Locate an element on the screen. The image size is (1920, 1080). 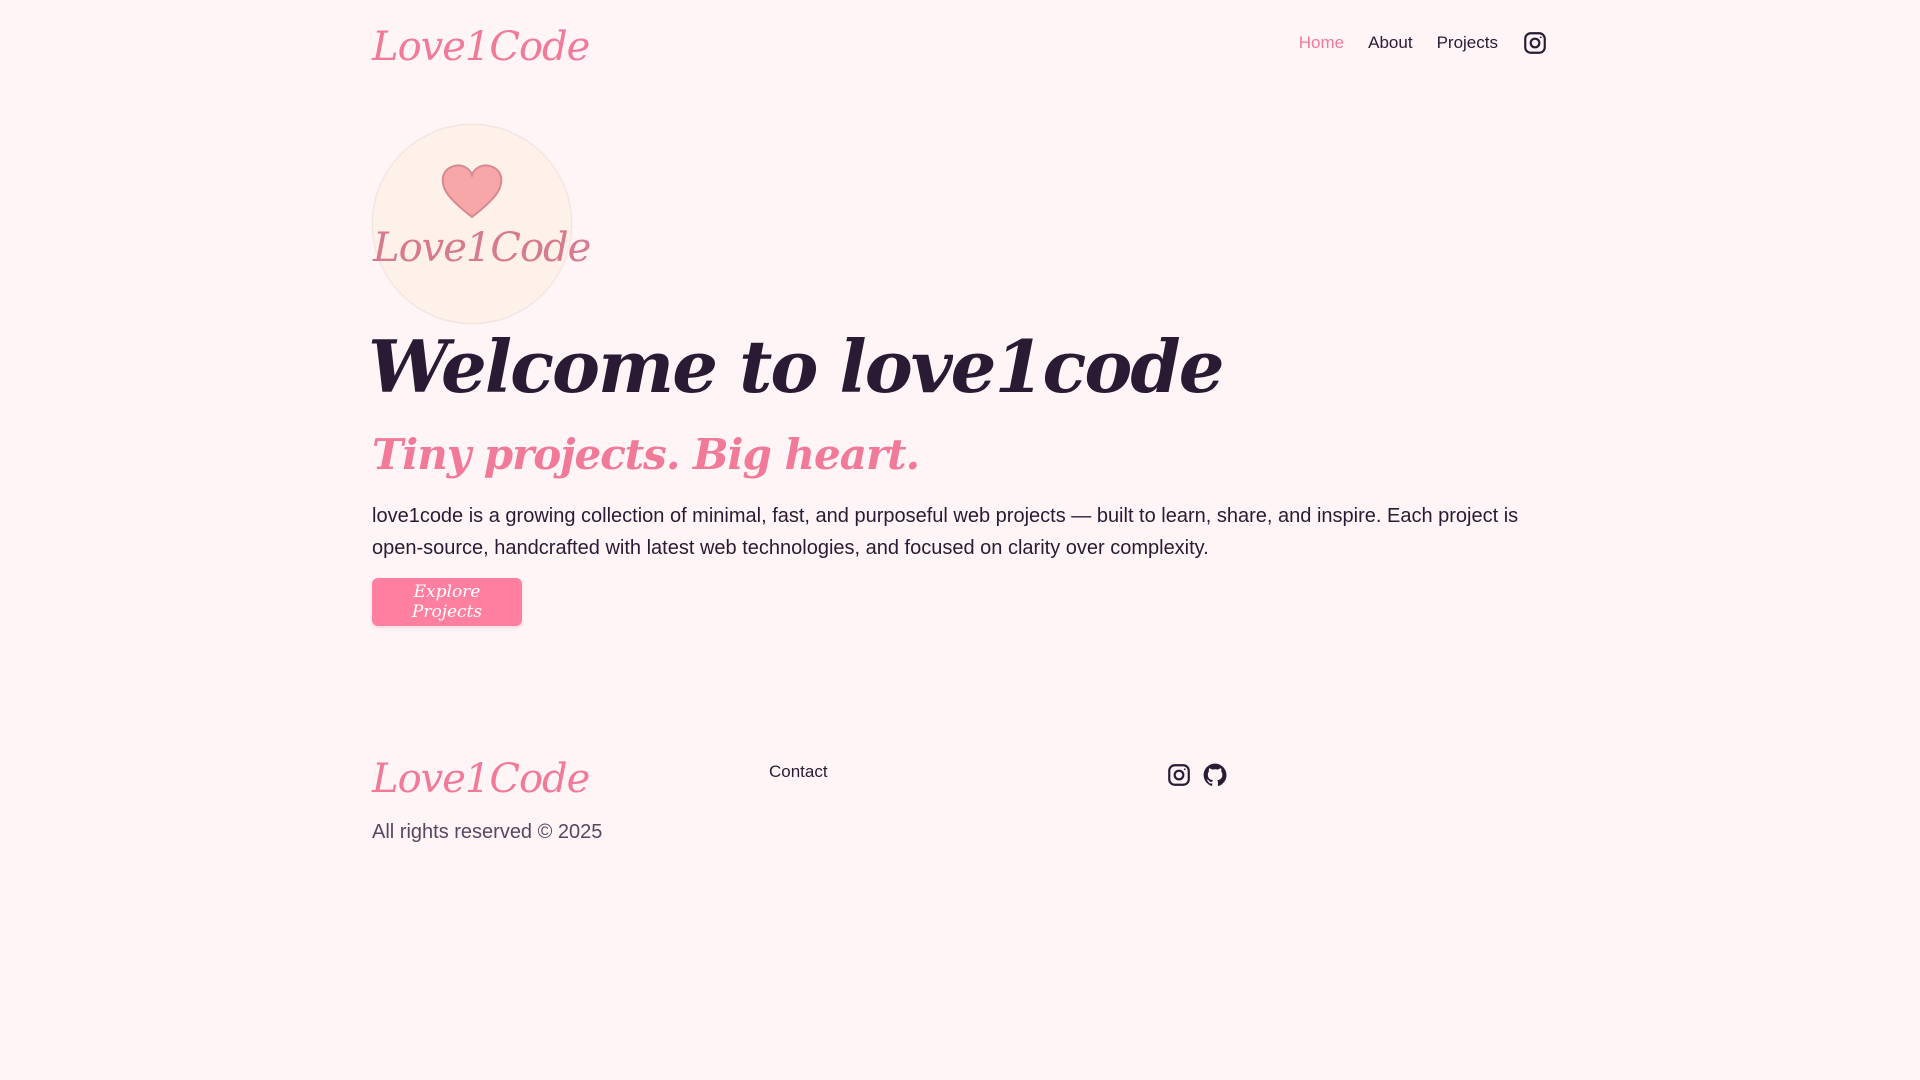
nav-item-about: About is located at coordinates (1390, 43).